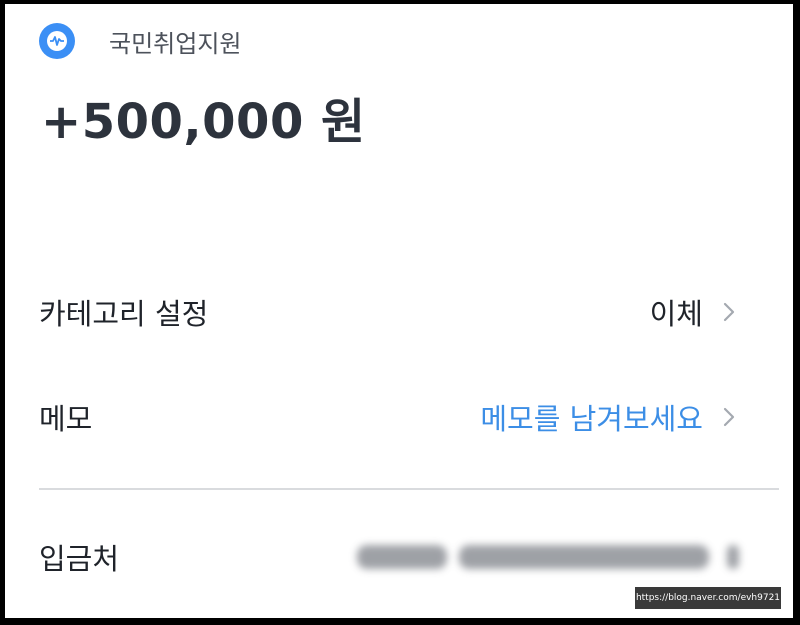 The width and height of the screenshot is (800, 625). What do you see at coordinates (409, 489) in the screenshot?
I see `section-divider` at bounding box center [409, 489].